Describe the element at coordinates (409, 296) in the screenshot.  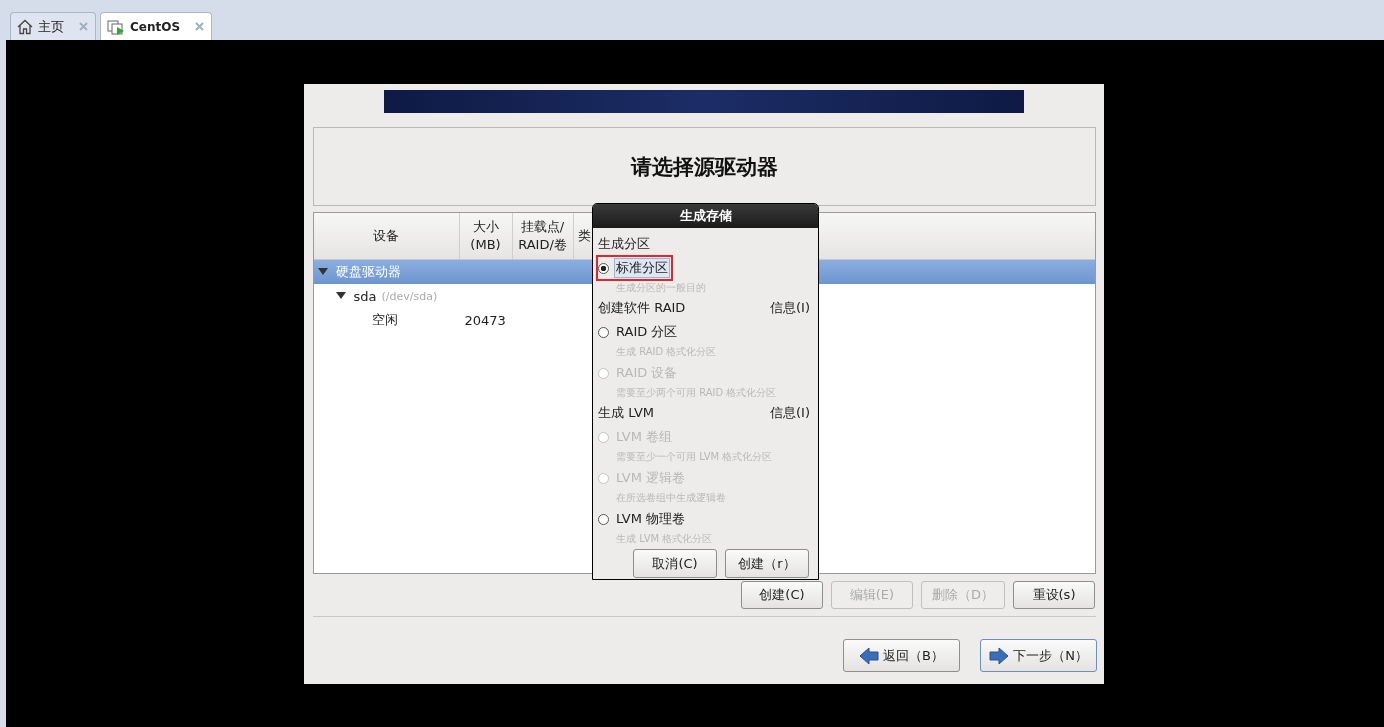
I see `device-path: (/dev/sda)` at that location.